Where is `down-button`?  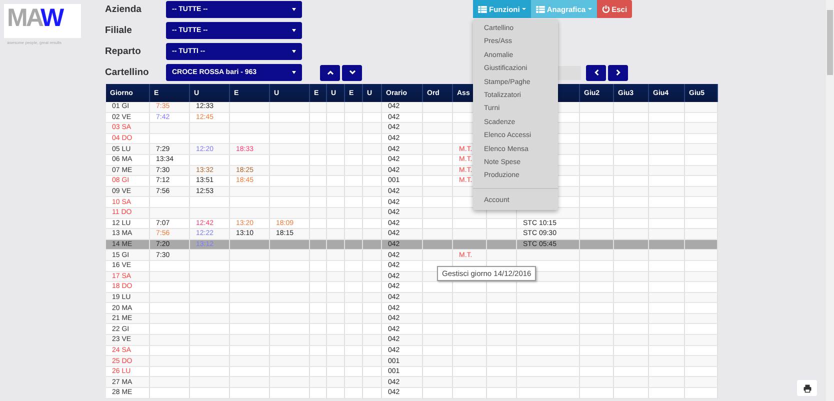 down-button is located at coordinates (352, 72).